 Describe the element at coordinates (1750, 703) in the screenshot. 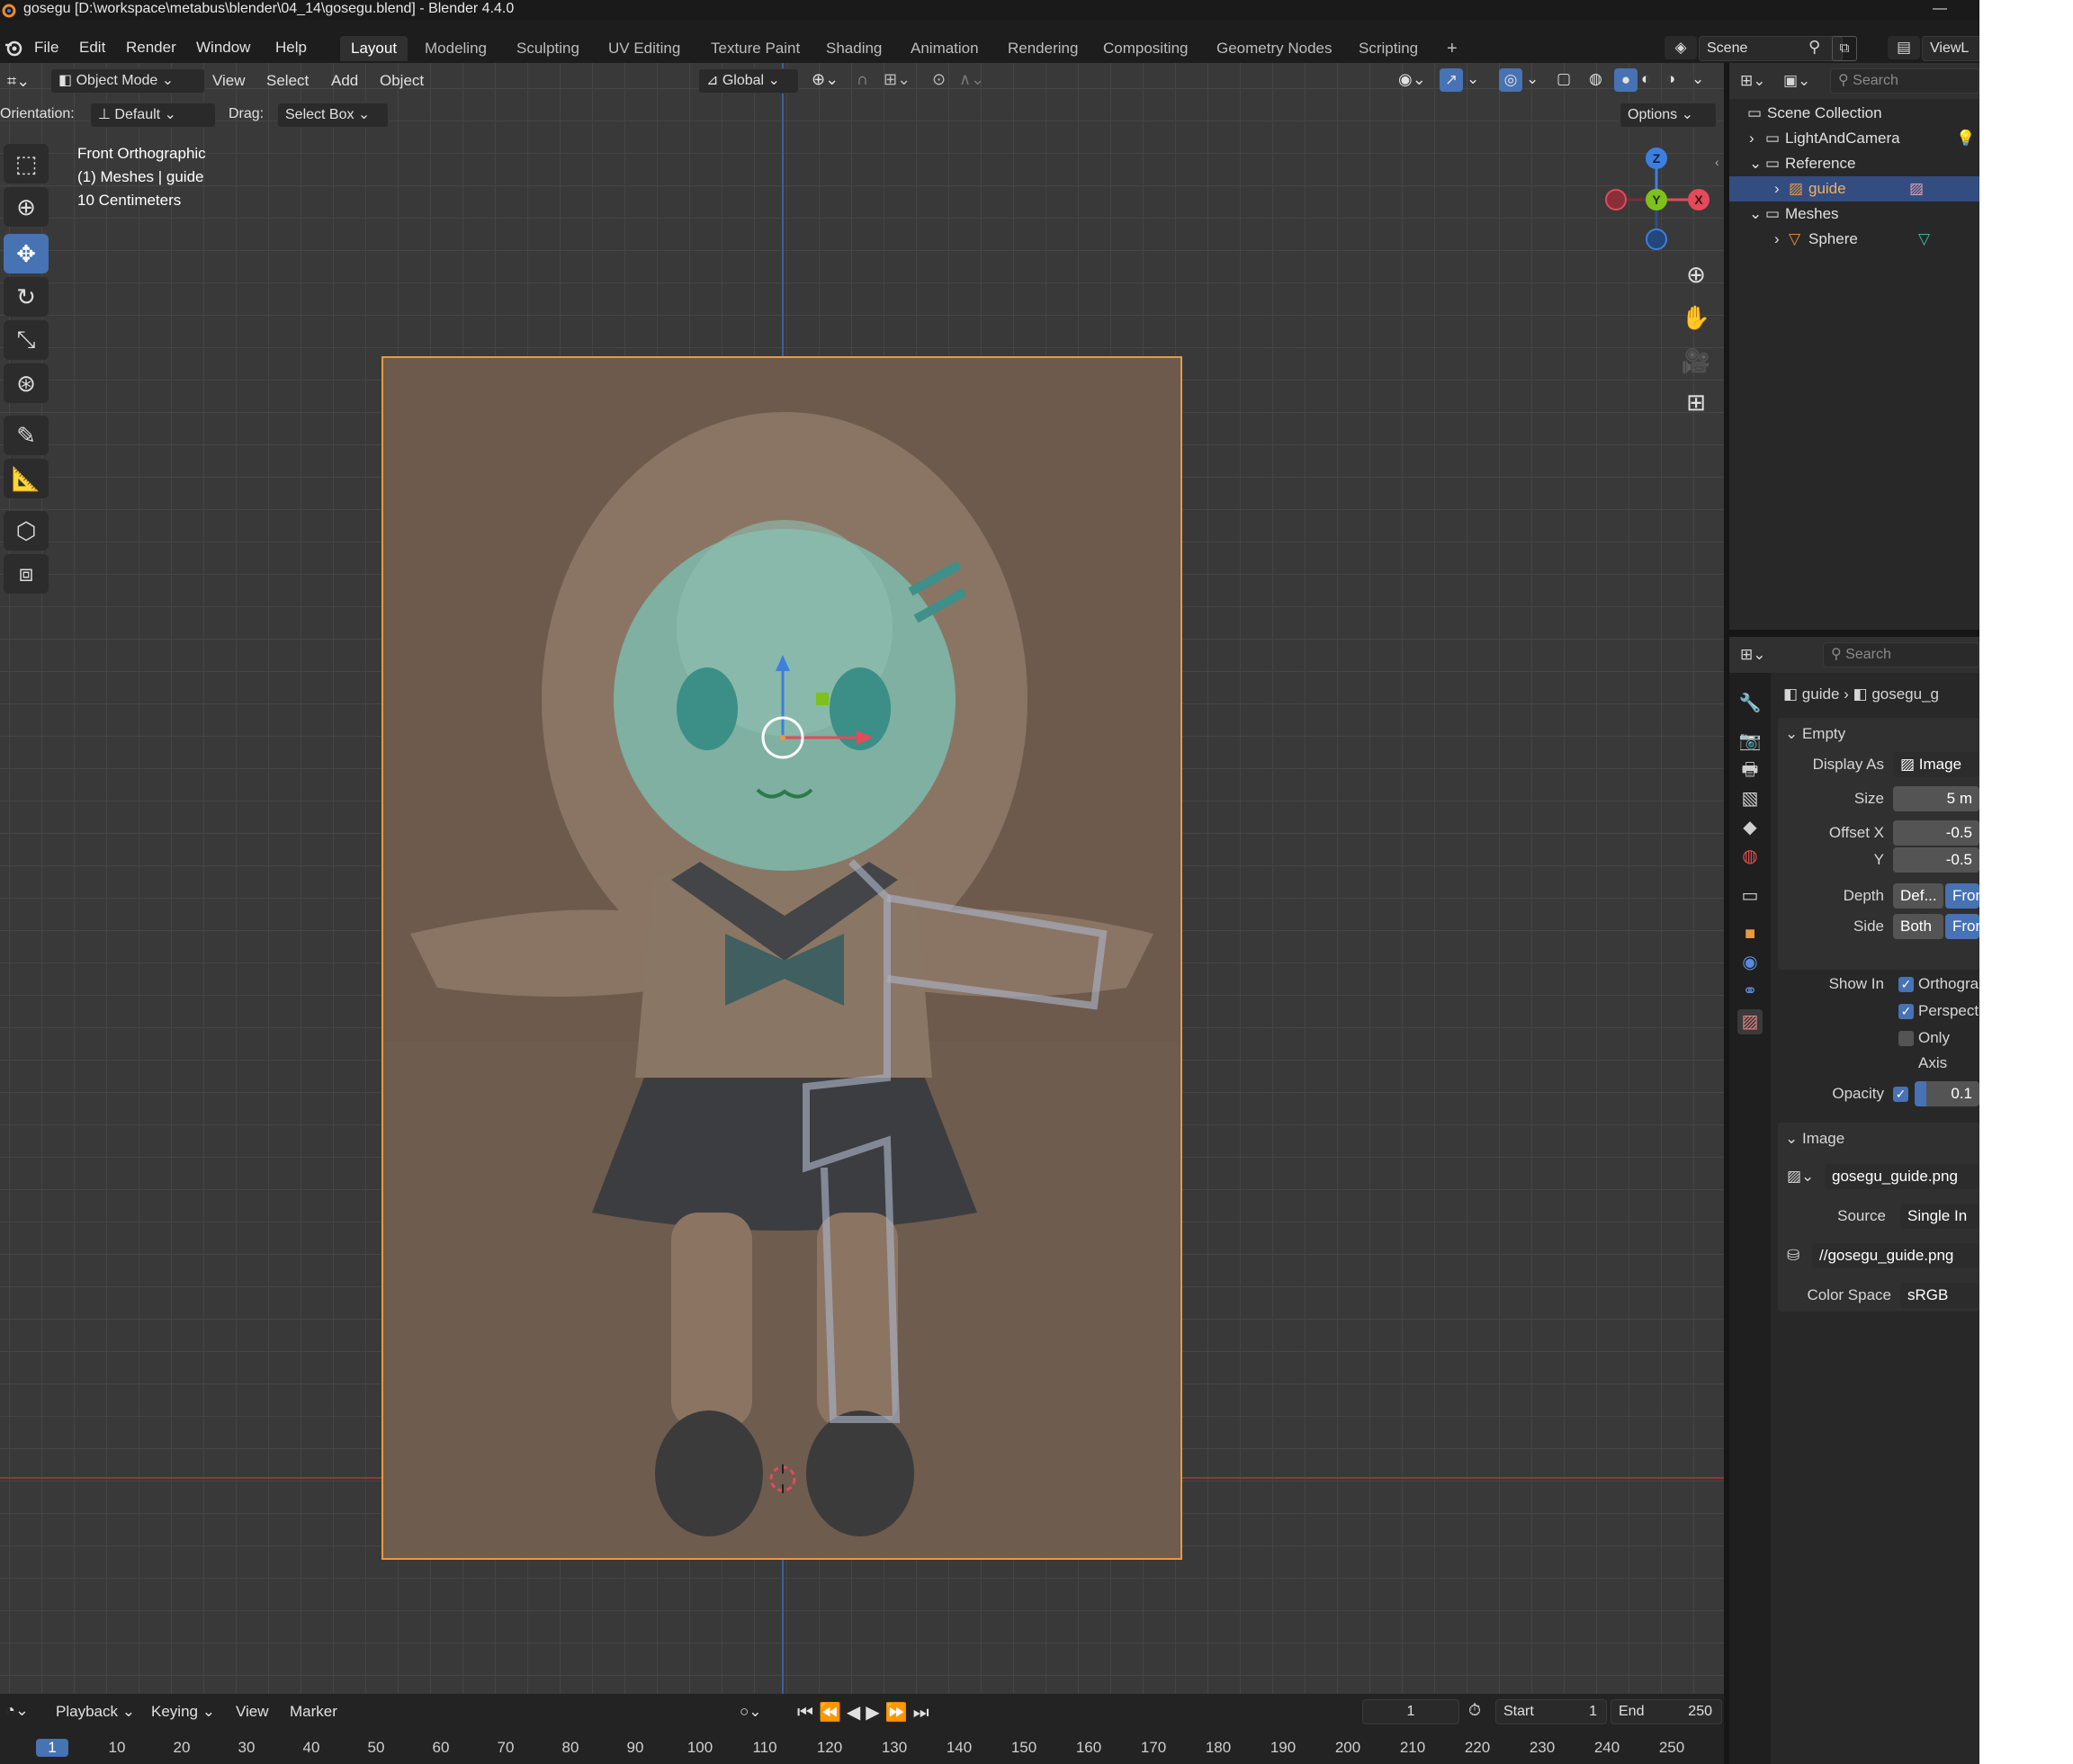

I see `tool-tab-icon: 🔧` at that location.